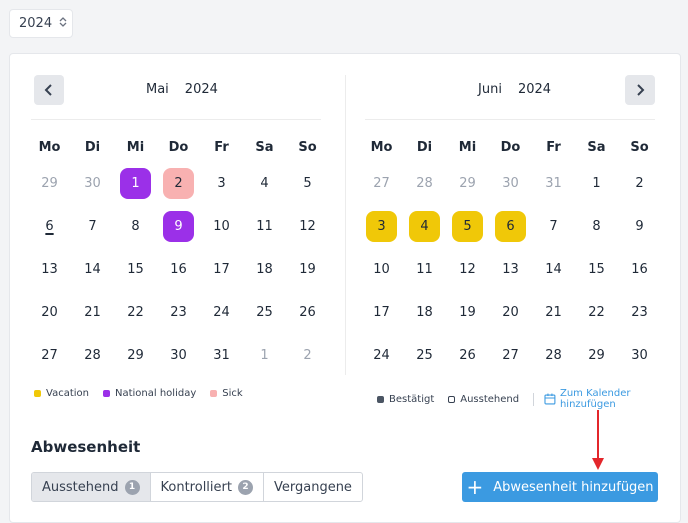 The height and width of the screenshot is (523, 688). I want to click on tab-vergangene: Vergangene, so click(313, 487).